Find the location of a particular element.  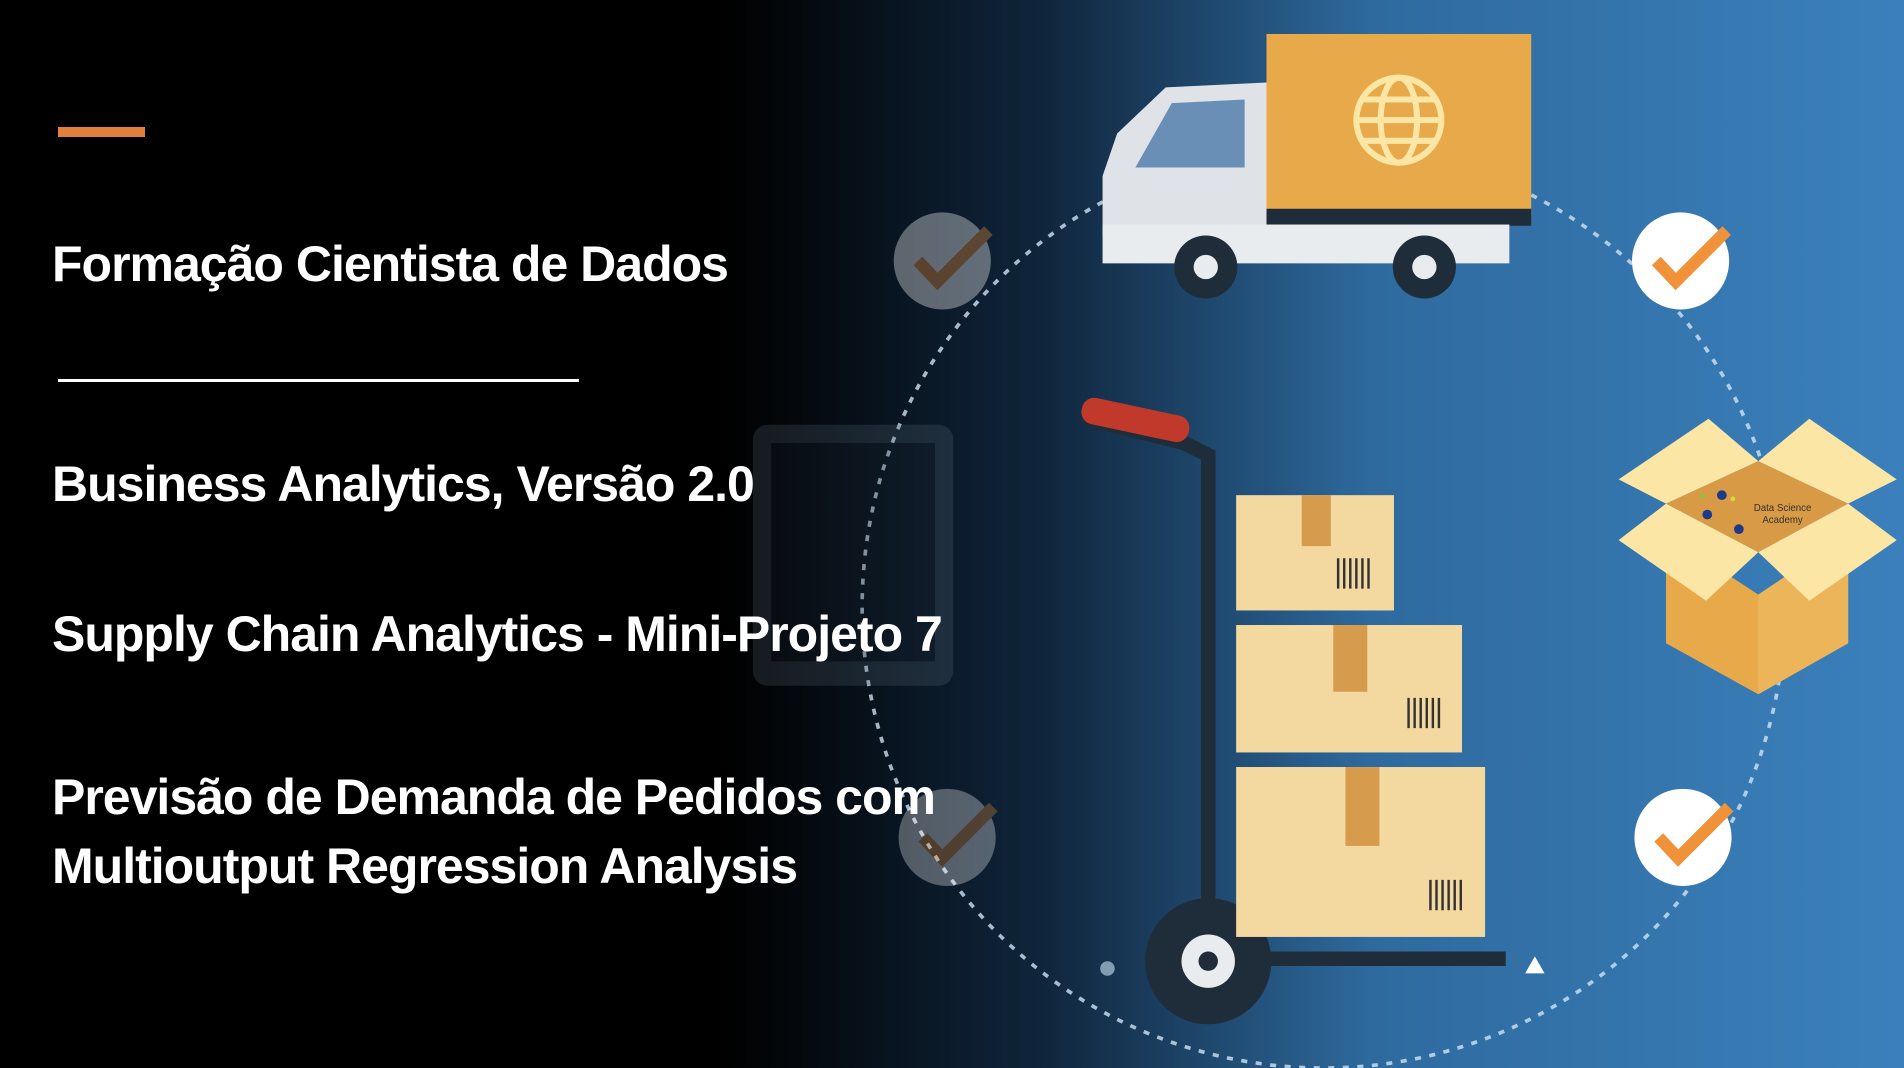

module-title: Supply Chain Analytics - Mini-Projeto 7 is located at coordinates (497, 634).